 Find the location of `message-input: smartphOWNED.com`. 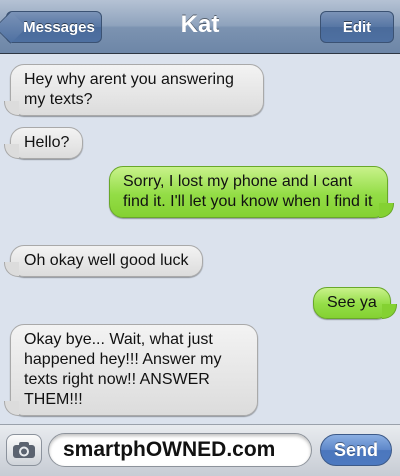

message-input: smartphOWNED.com is located at coordinates (180, 450).